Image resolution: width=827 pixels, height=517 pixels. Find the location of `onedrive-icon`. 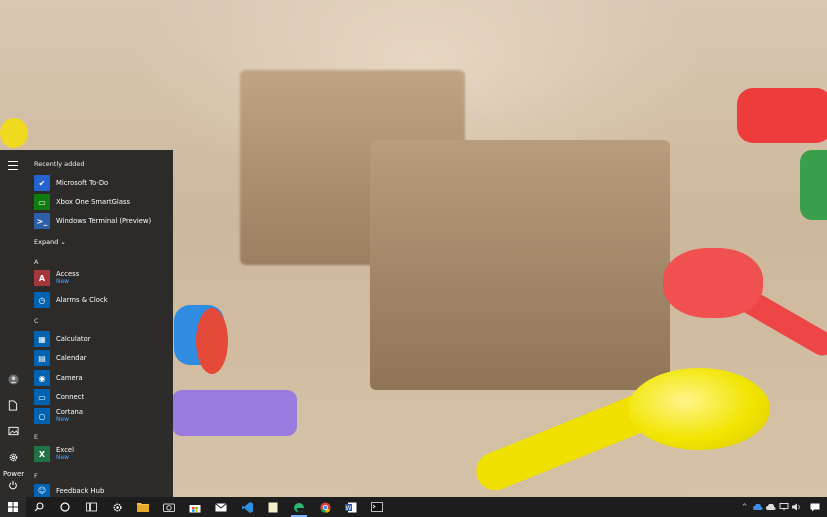

onedrive-icon is located at coordinates (757, 507).